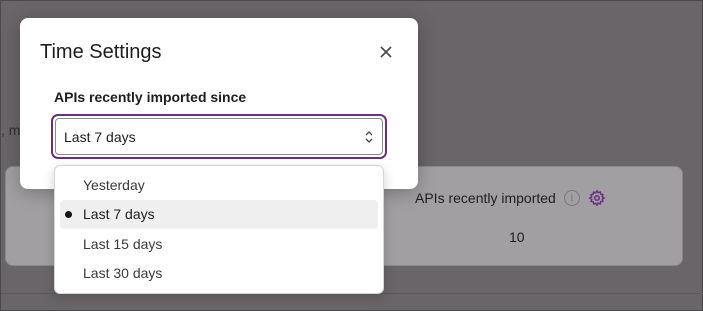 The width and height of the screenshot is (703, 311). I want to click on select-control: Last 7 days, so click(219, 136).